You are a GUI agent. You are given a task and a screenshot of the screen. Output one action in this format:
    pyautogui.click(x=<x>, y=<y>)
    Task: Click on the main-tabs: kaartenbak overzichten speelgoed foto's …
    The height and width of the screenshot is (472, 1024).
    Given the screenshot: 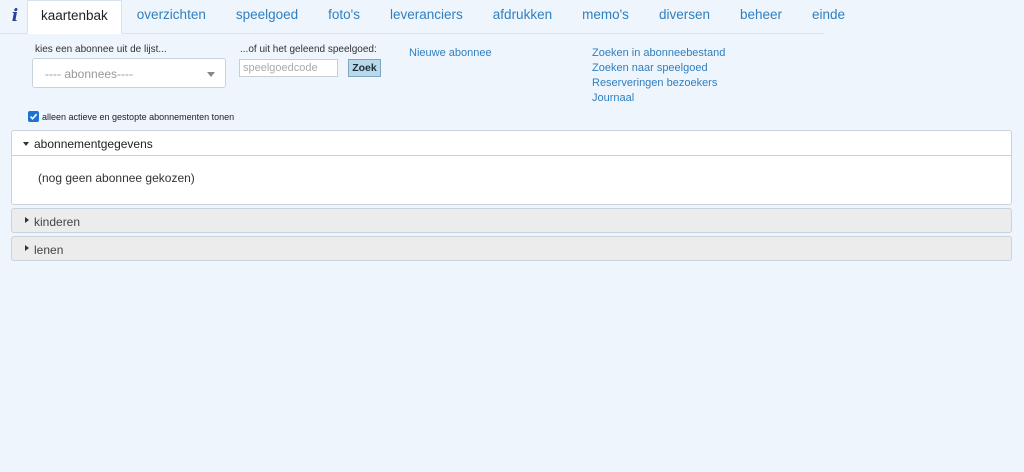 What is the action you would take?
    pyautogui.click(x=443, y=17)
    